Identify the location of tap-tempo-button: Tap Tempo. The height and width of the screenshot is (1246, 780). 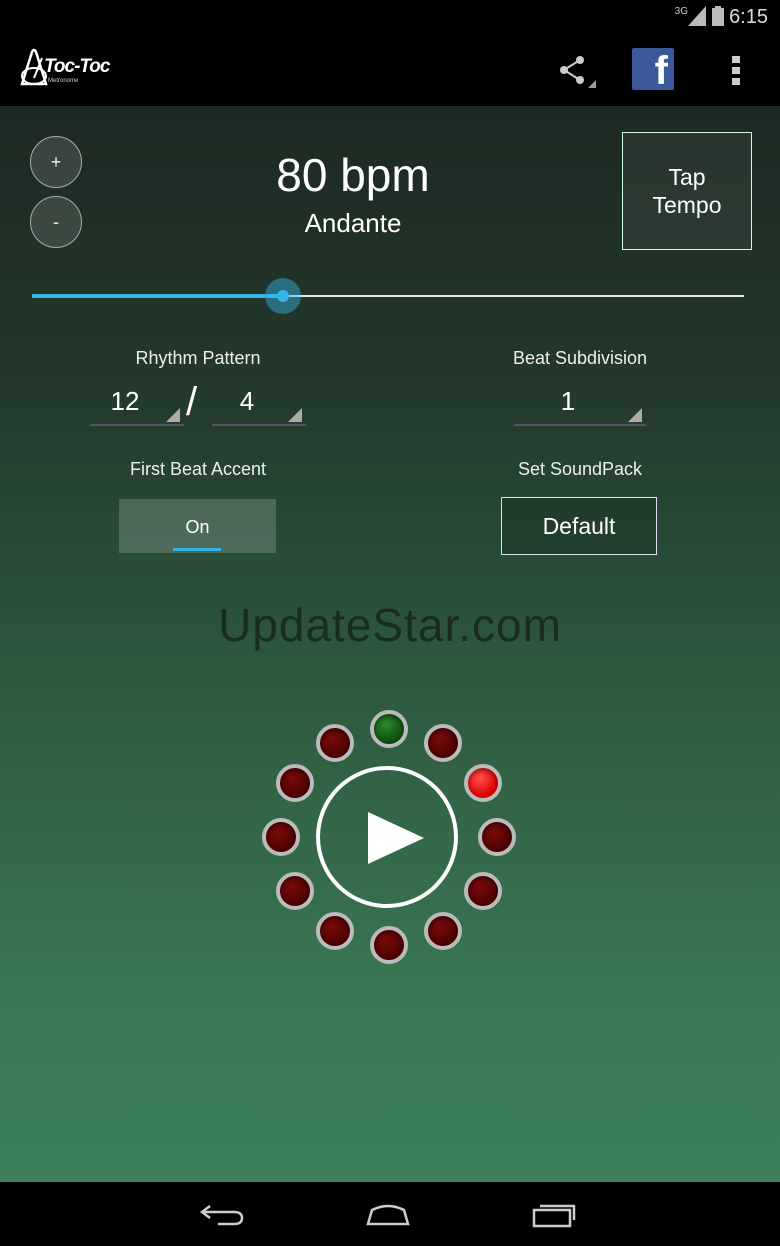
(687, 191).